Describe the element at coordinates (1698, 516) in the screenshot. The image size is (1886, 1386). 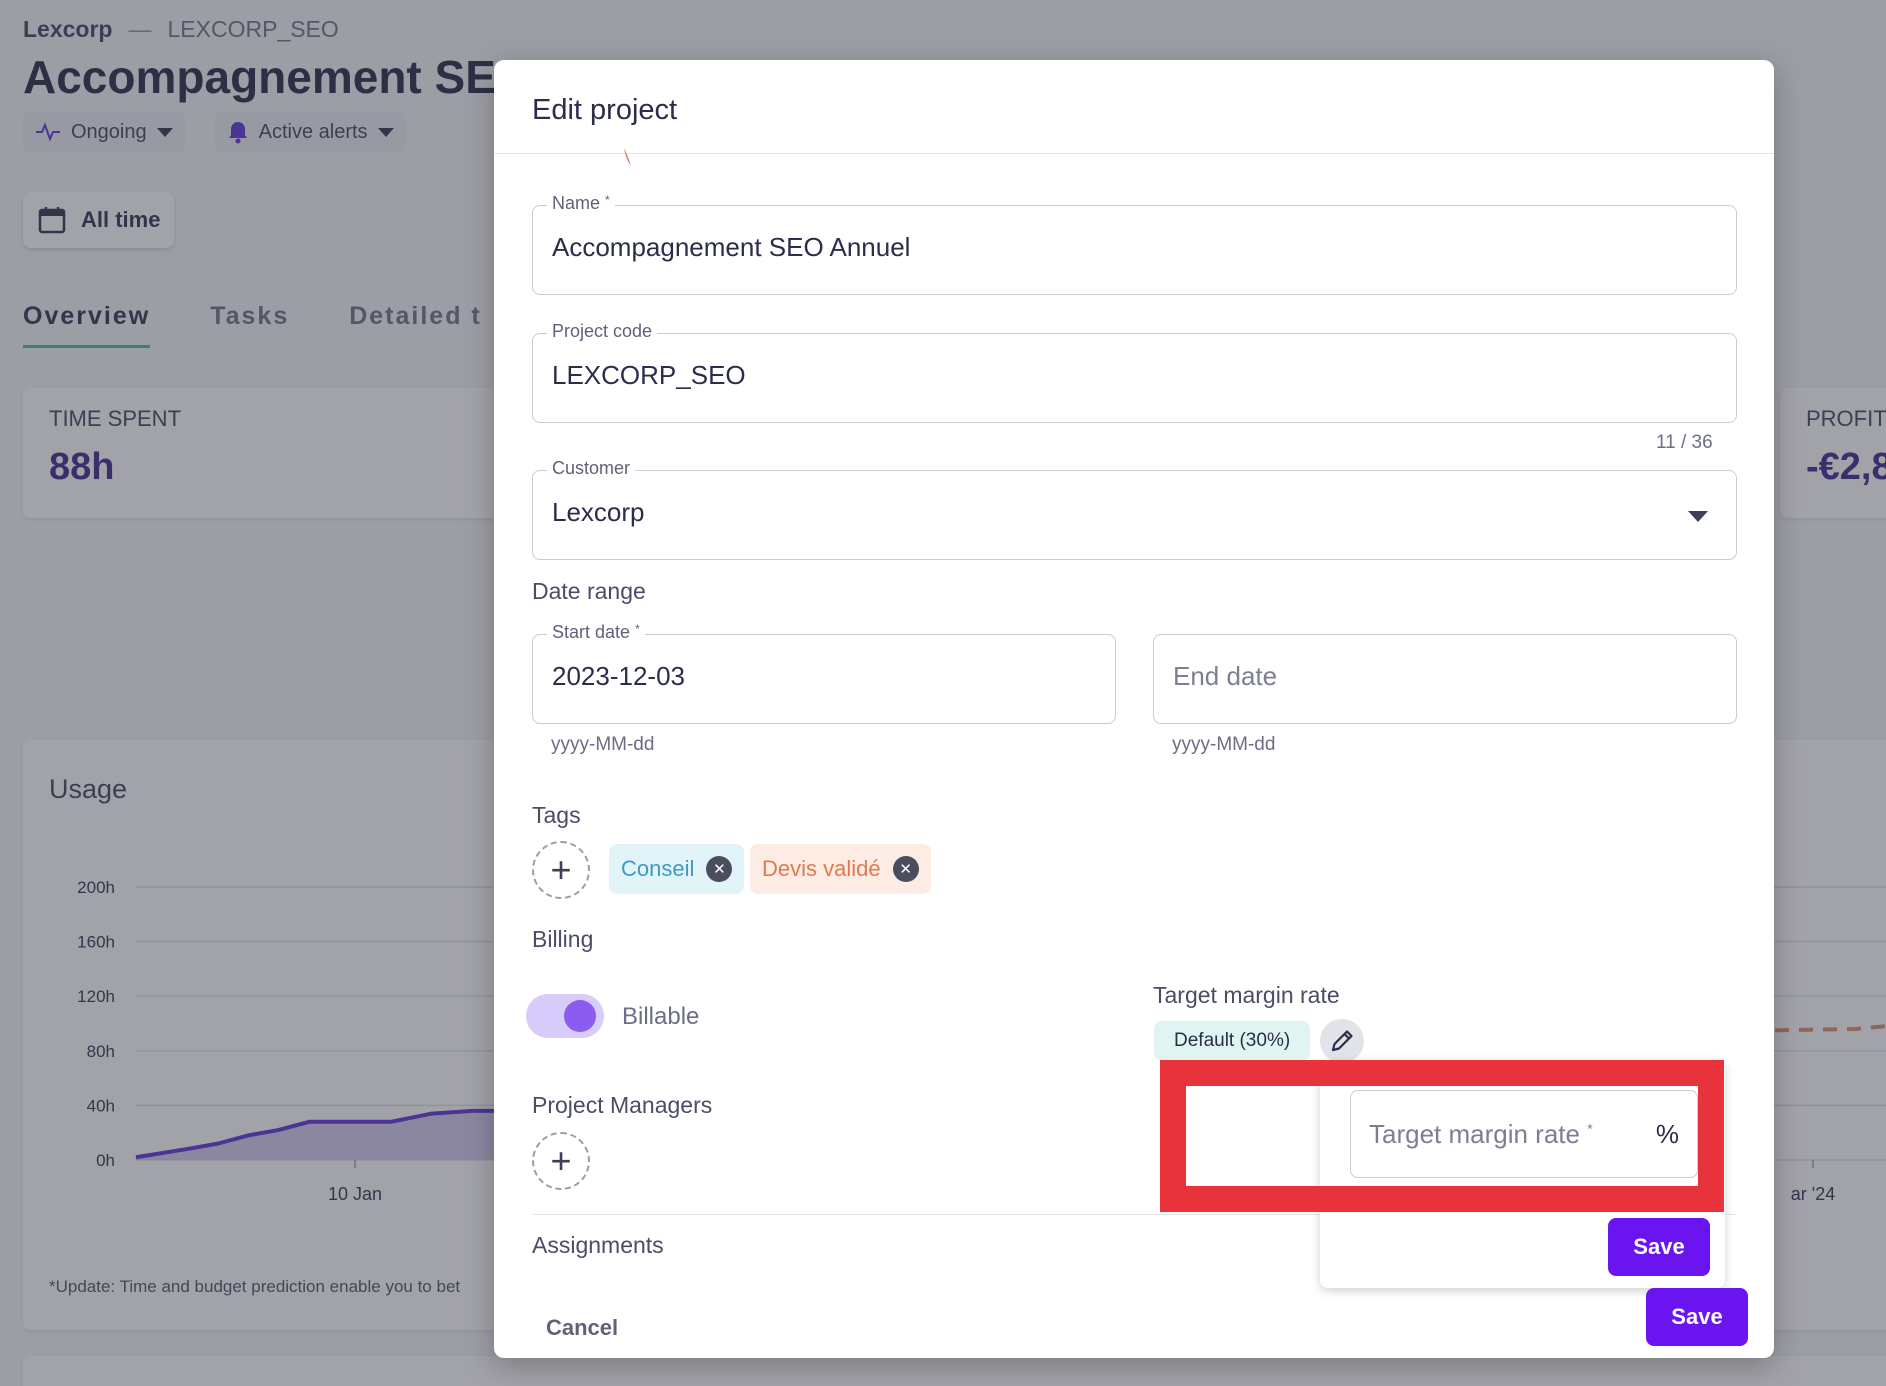
I see `chevron-down-icon` at that location.